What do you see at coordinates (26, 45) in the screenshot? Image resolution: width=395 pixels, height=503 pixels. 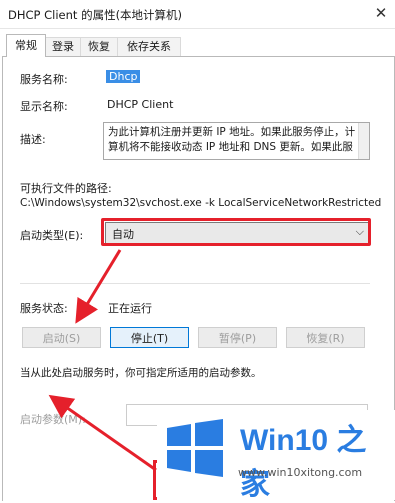 I see `tab-general: 常规` at bounding box center [26, 45].